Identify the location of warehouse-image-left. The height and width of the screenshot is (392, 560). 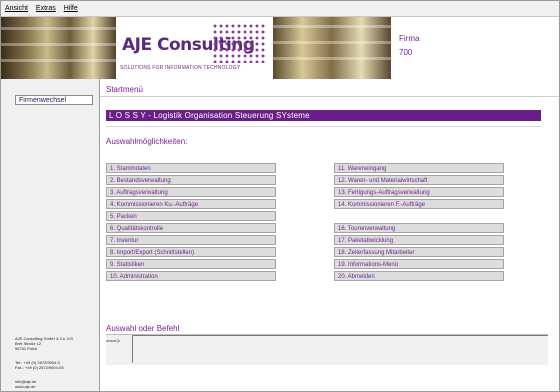
(58, 48).